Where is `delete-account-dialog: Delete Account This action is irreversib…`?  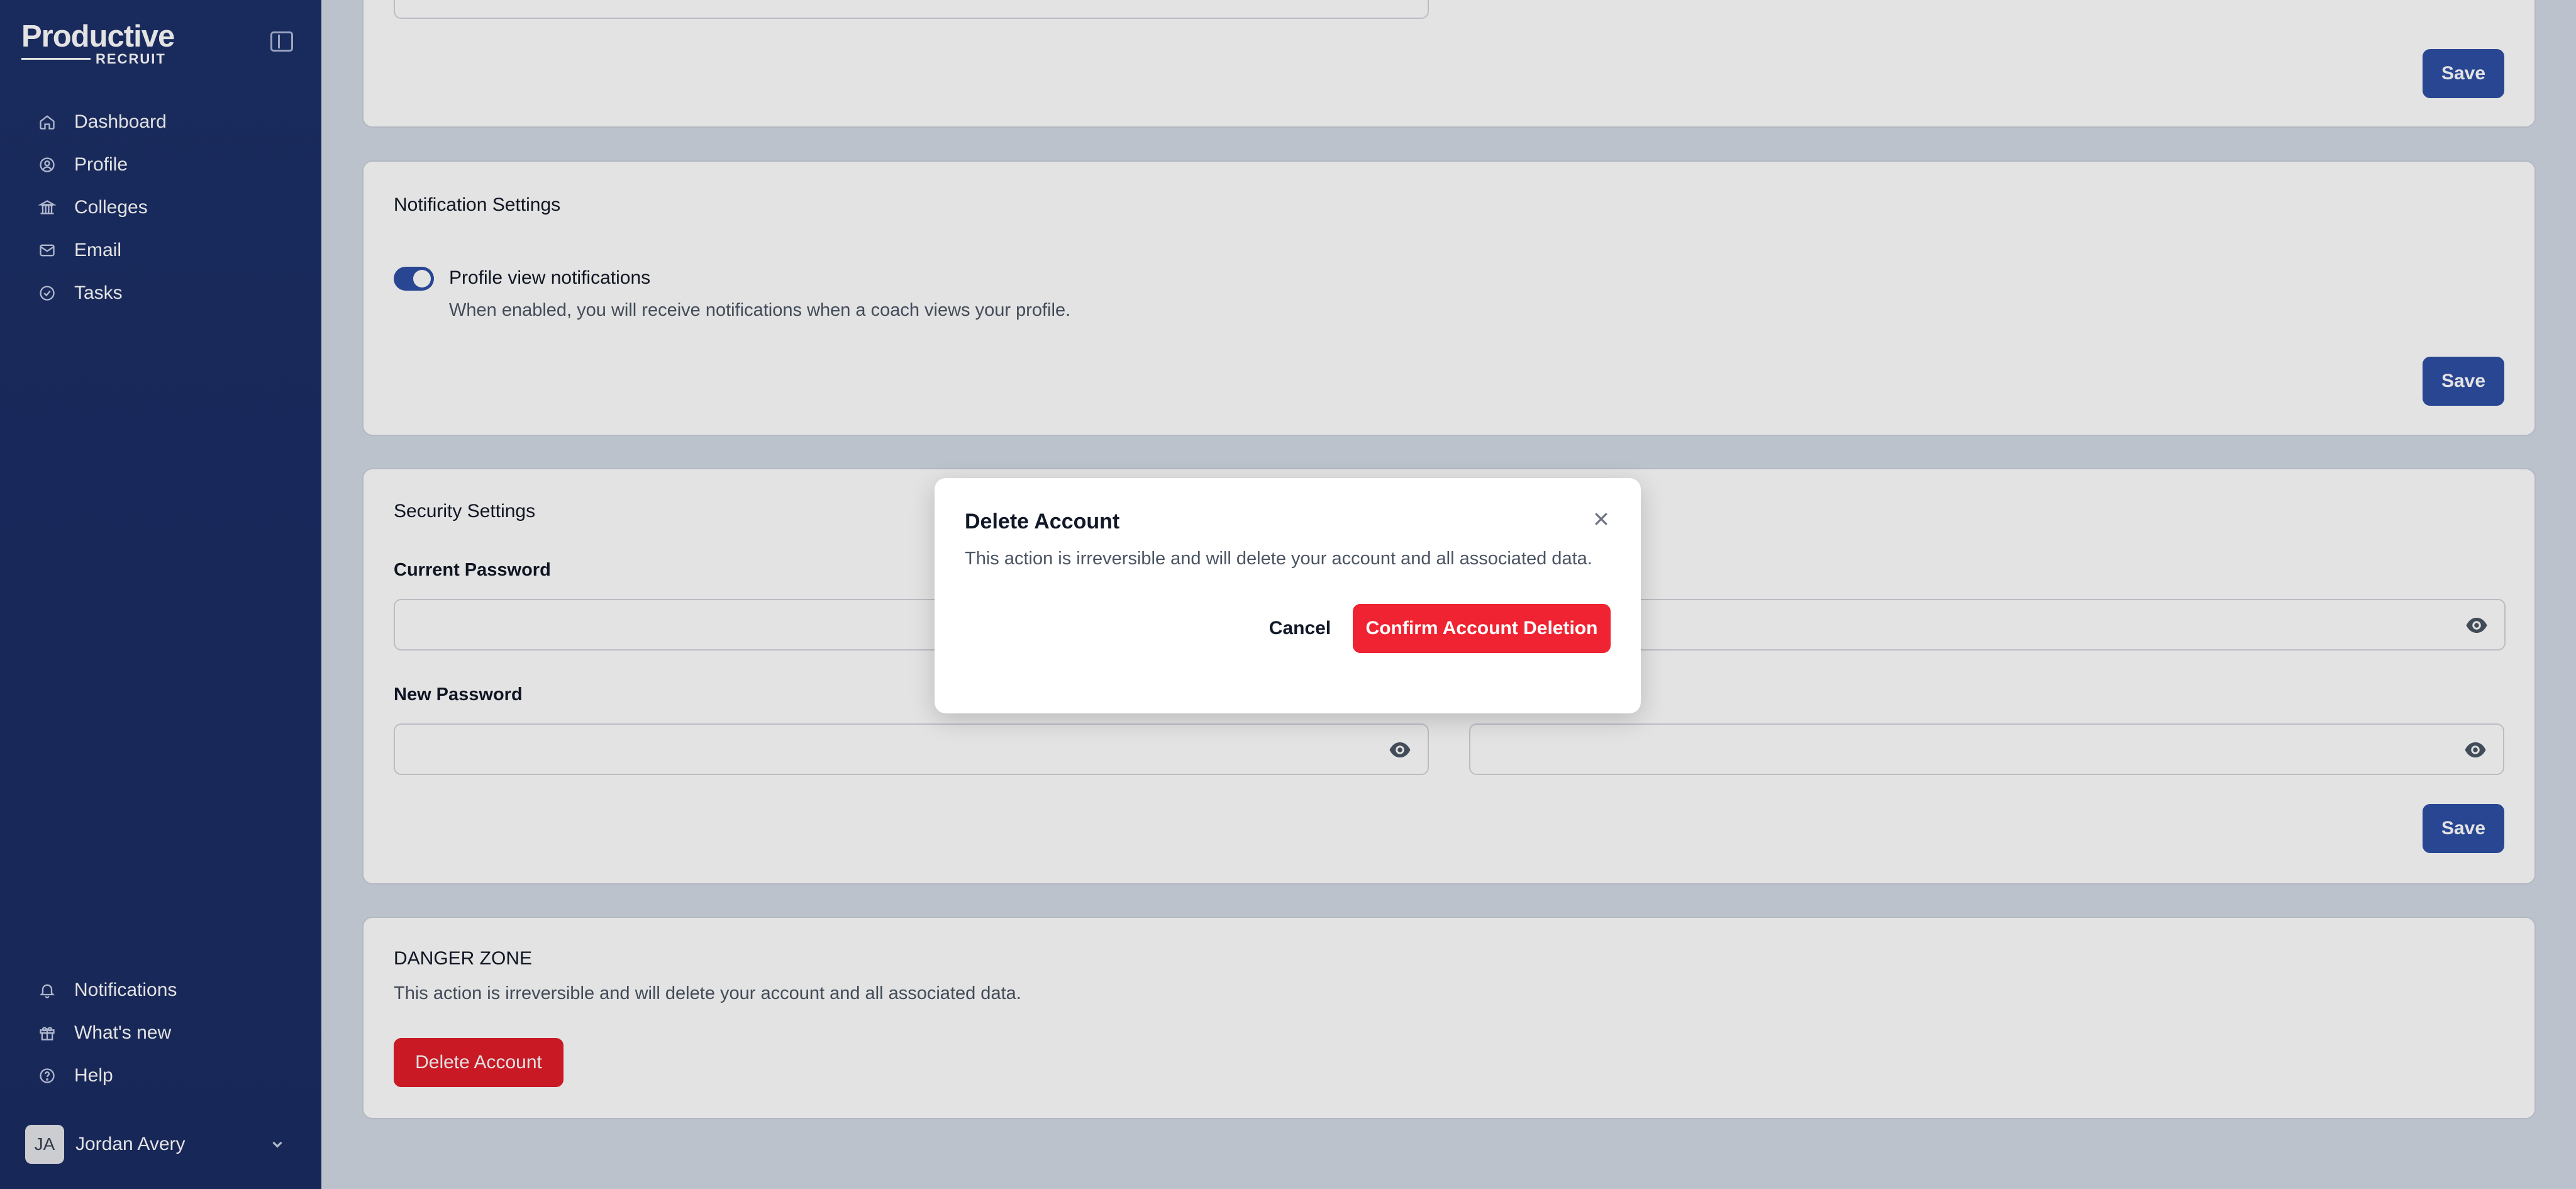 delete-account-dialog: Delete Account This action is irreversib… is located at coordinates (1288, 595).